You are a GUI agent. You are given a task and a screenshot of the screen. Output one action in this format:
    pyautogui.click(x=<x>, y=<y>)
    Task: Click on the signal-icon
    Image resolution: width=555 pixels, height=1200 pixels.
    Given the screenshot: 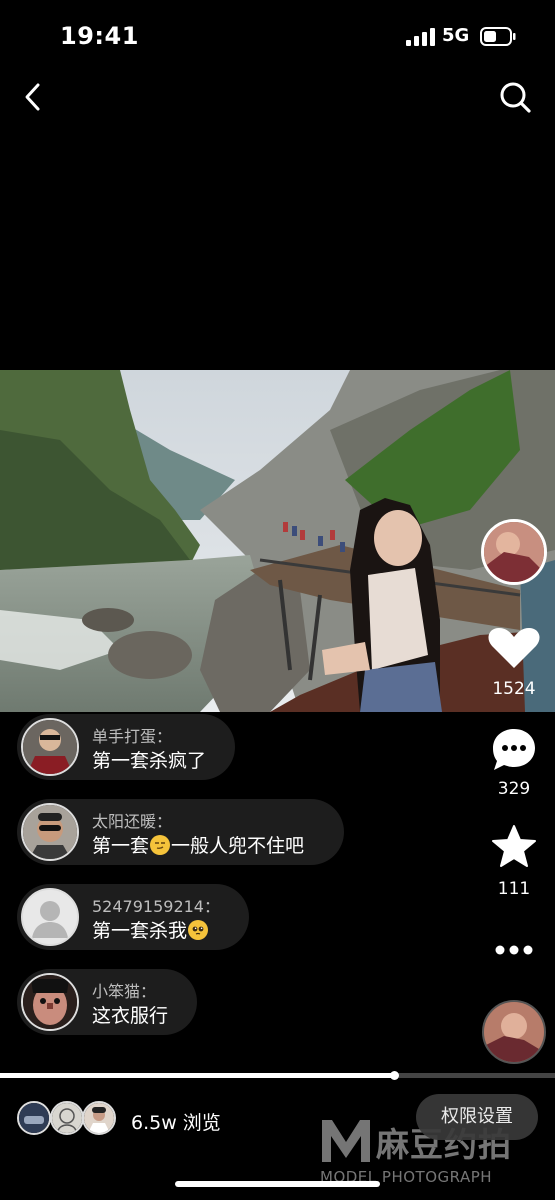 What is the action you would take?
    pyautogui.click(x=420, y=37)
    